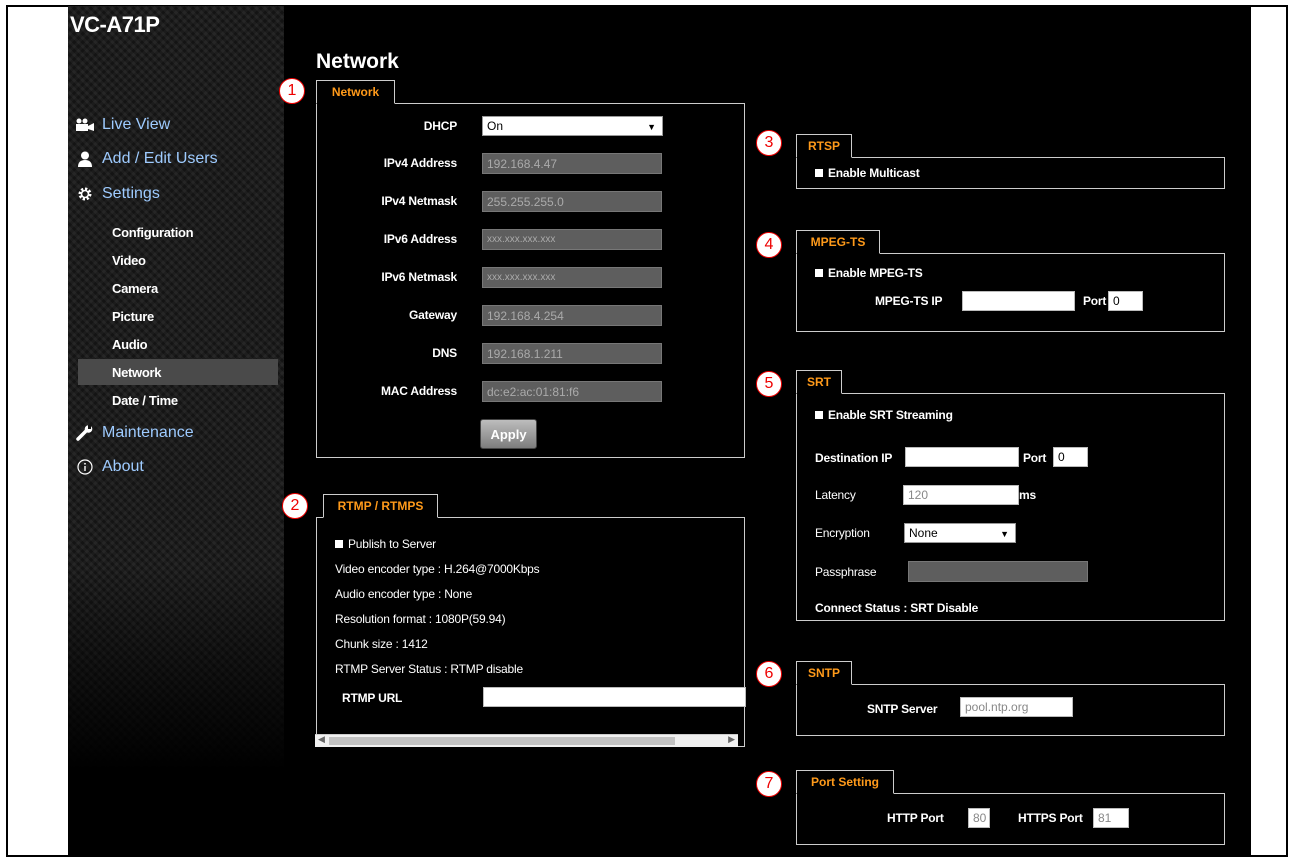 This screenshot has width=1295, height=863. I want to click on ipv6-netmask-label: IPv6 Netmask, so click(419, 277).